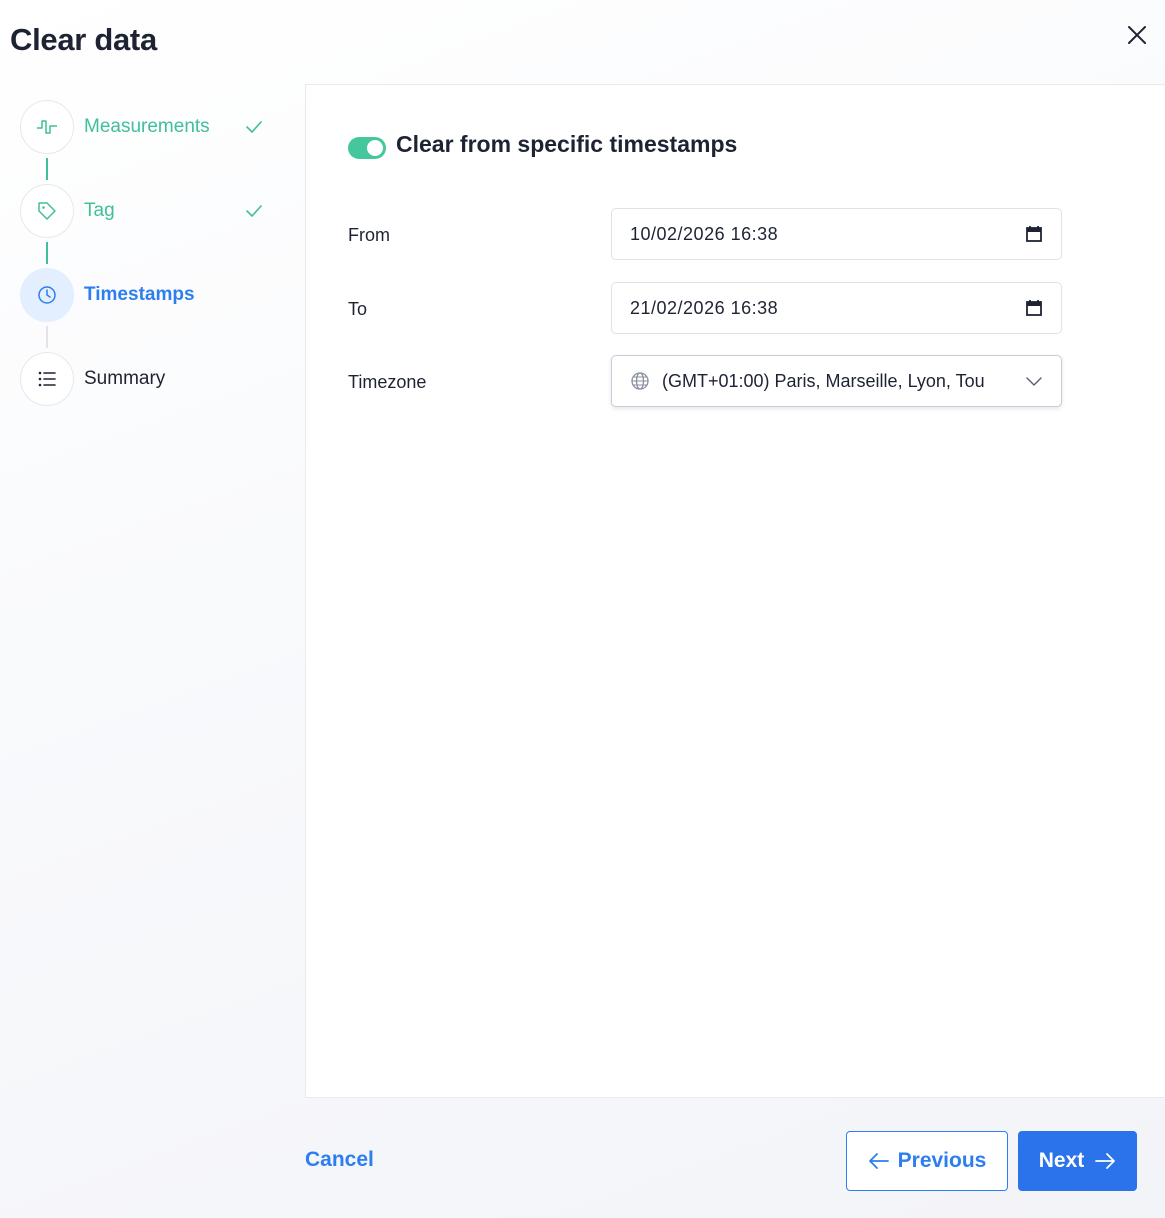  Describe the element at coordinates (99, 210) in the screenshot. I see `step-label-tag: Tag` at that location.